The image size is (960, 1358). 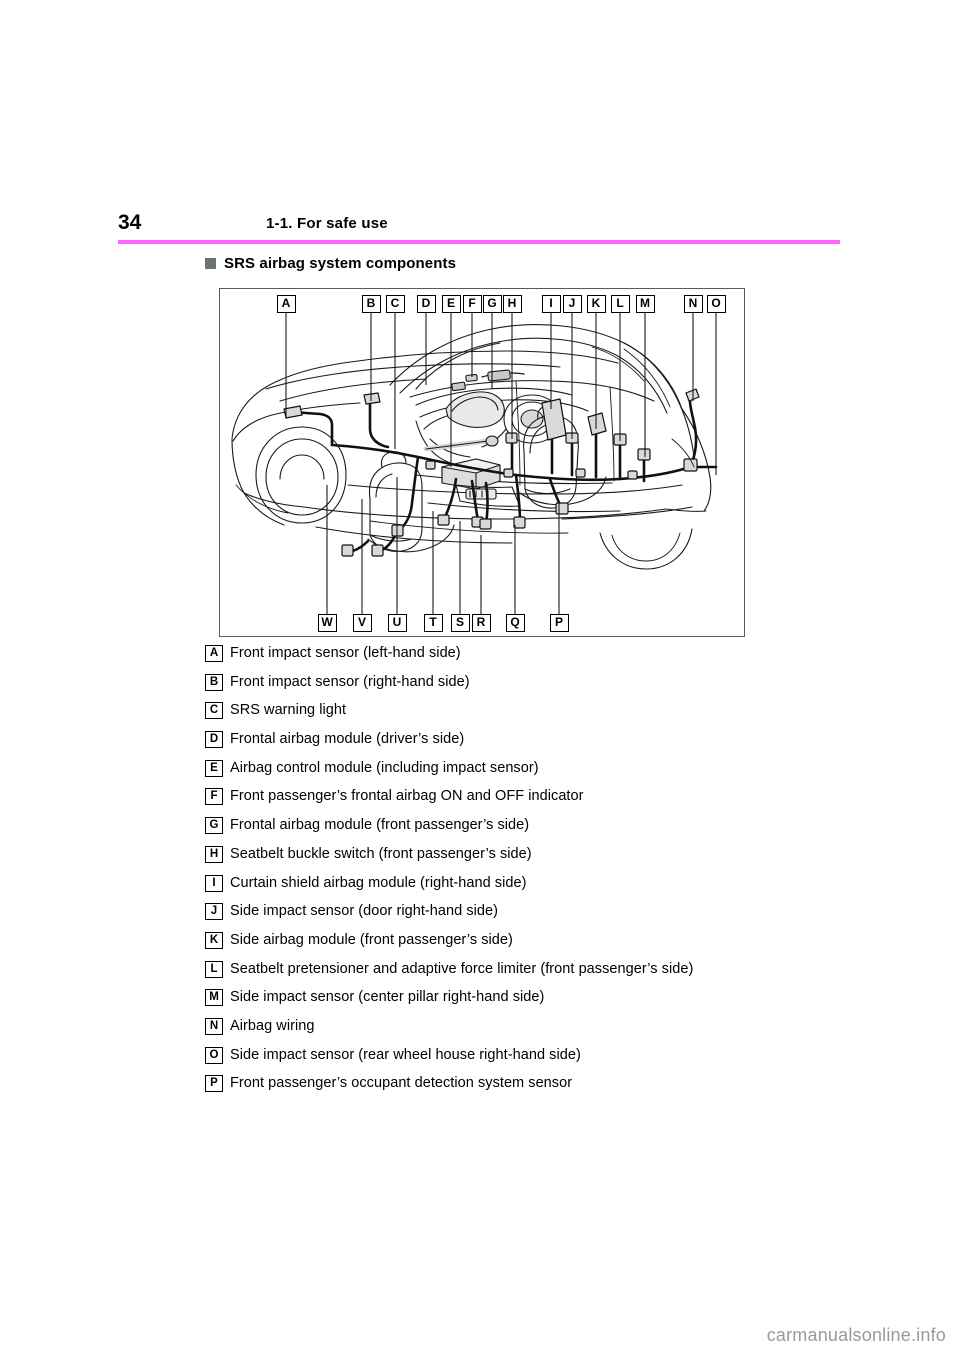 I want to click on legend-key-n: N, so click(x=214, y=1026).